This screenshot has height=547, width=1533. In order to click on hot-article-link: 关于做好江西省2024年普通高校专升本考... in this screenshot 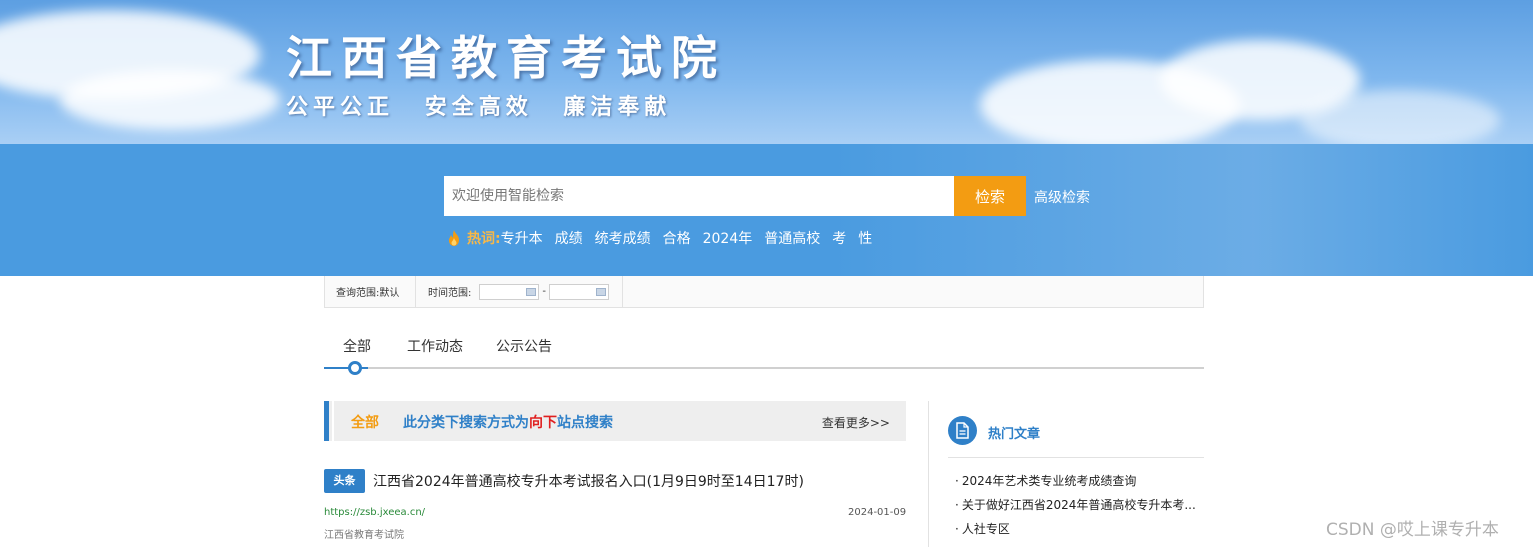, I will do `click(1077, 505)`.